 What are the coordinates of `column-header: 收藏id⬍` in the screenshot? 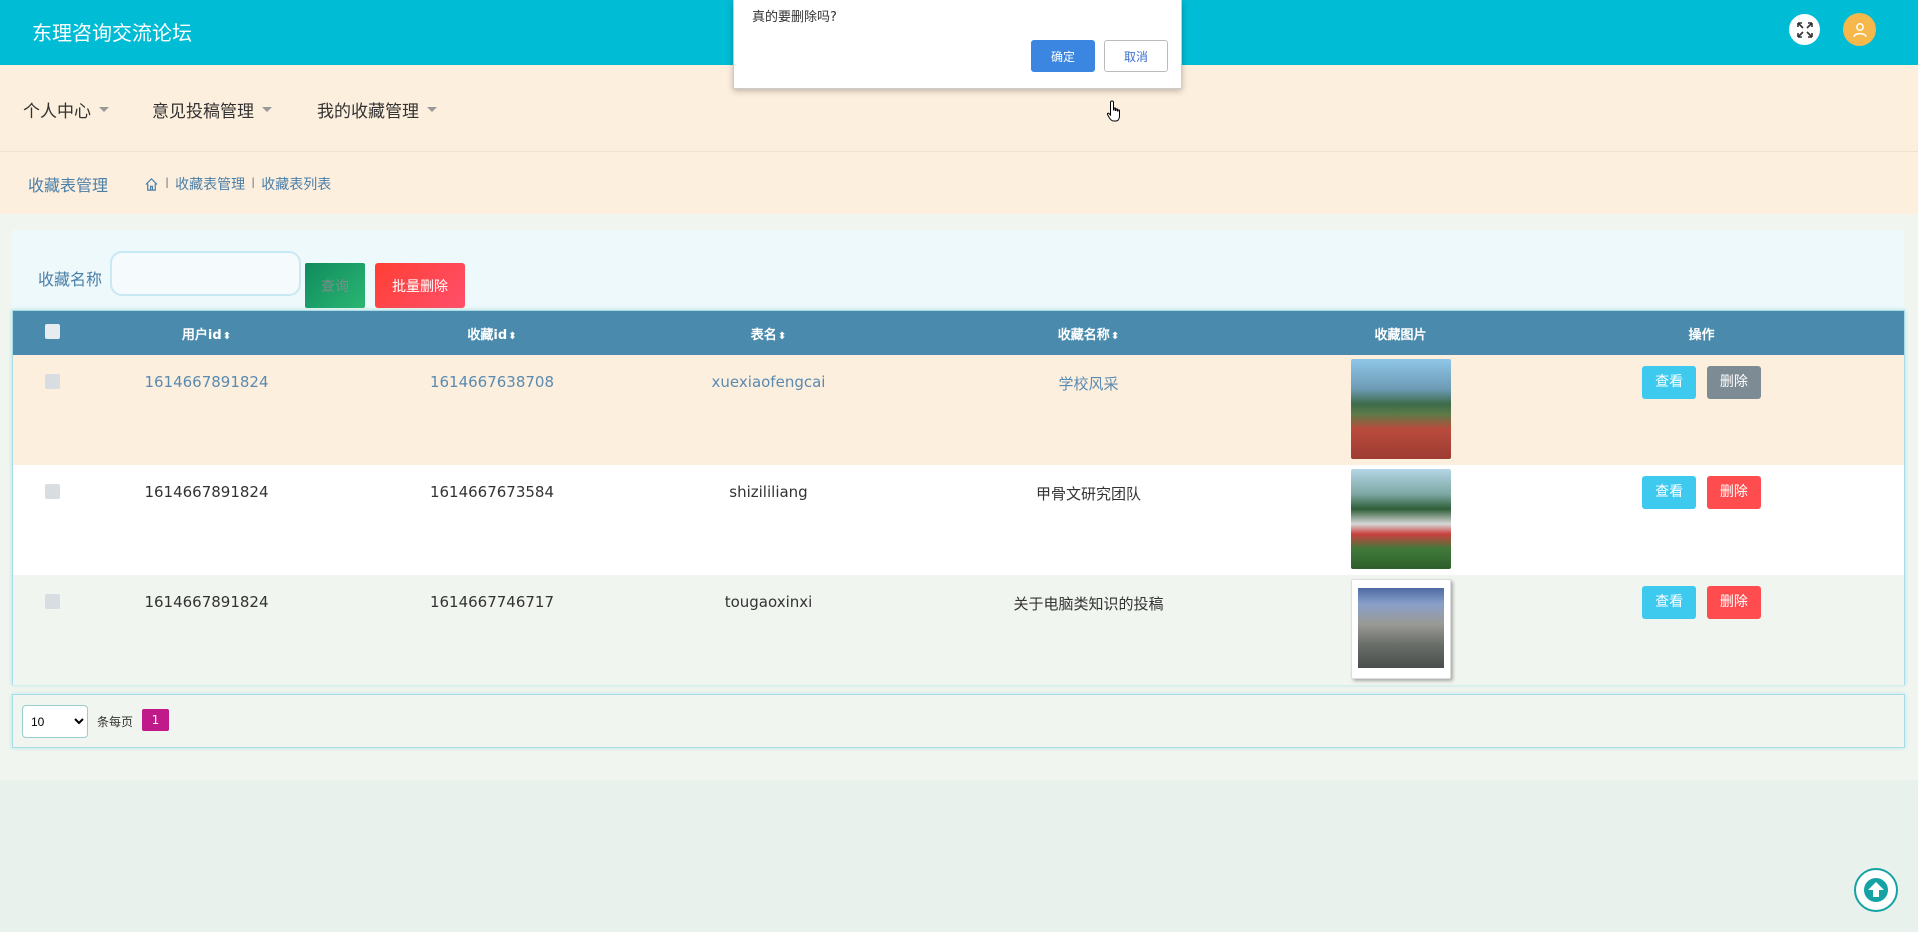 It's located at (492, 333).